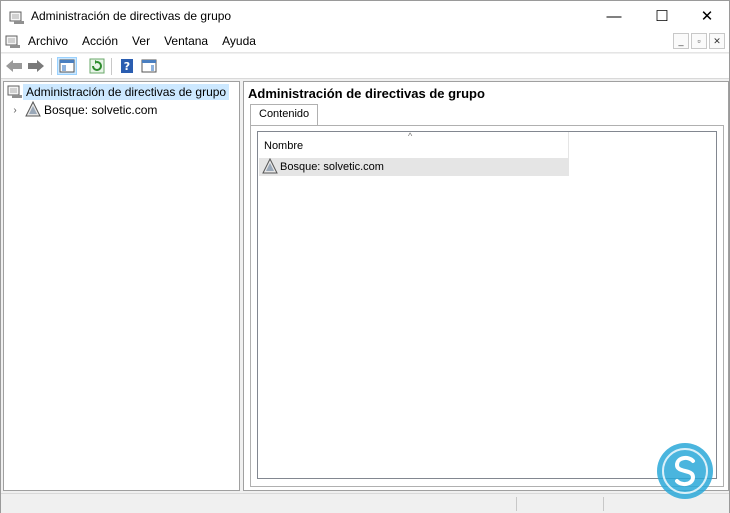 This screenshot has height=513, width=730. Describe the element at coordinates (100, 42) in the screenshot. I see `menu-accion: Acción` at that location.